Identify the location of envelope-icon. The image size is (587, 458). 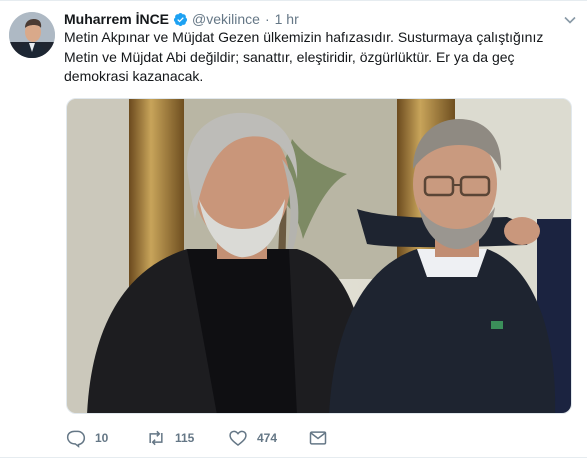
(318, 438).